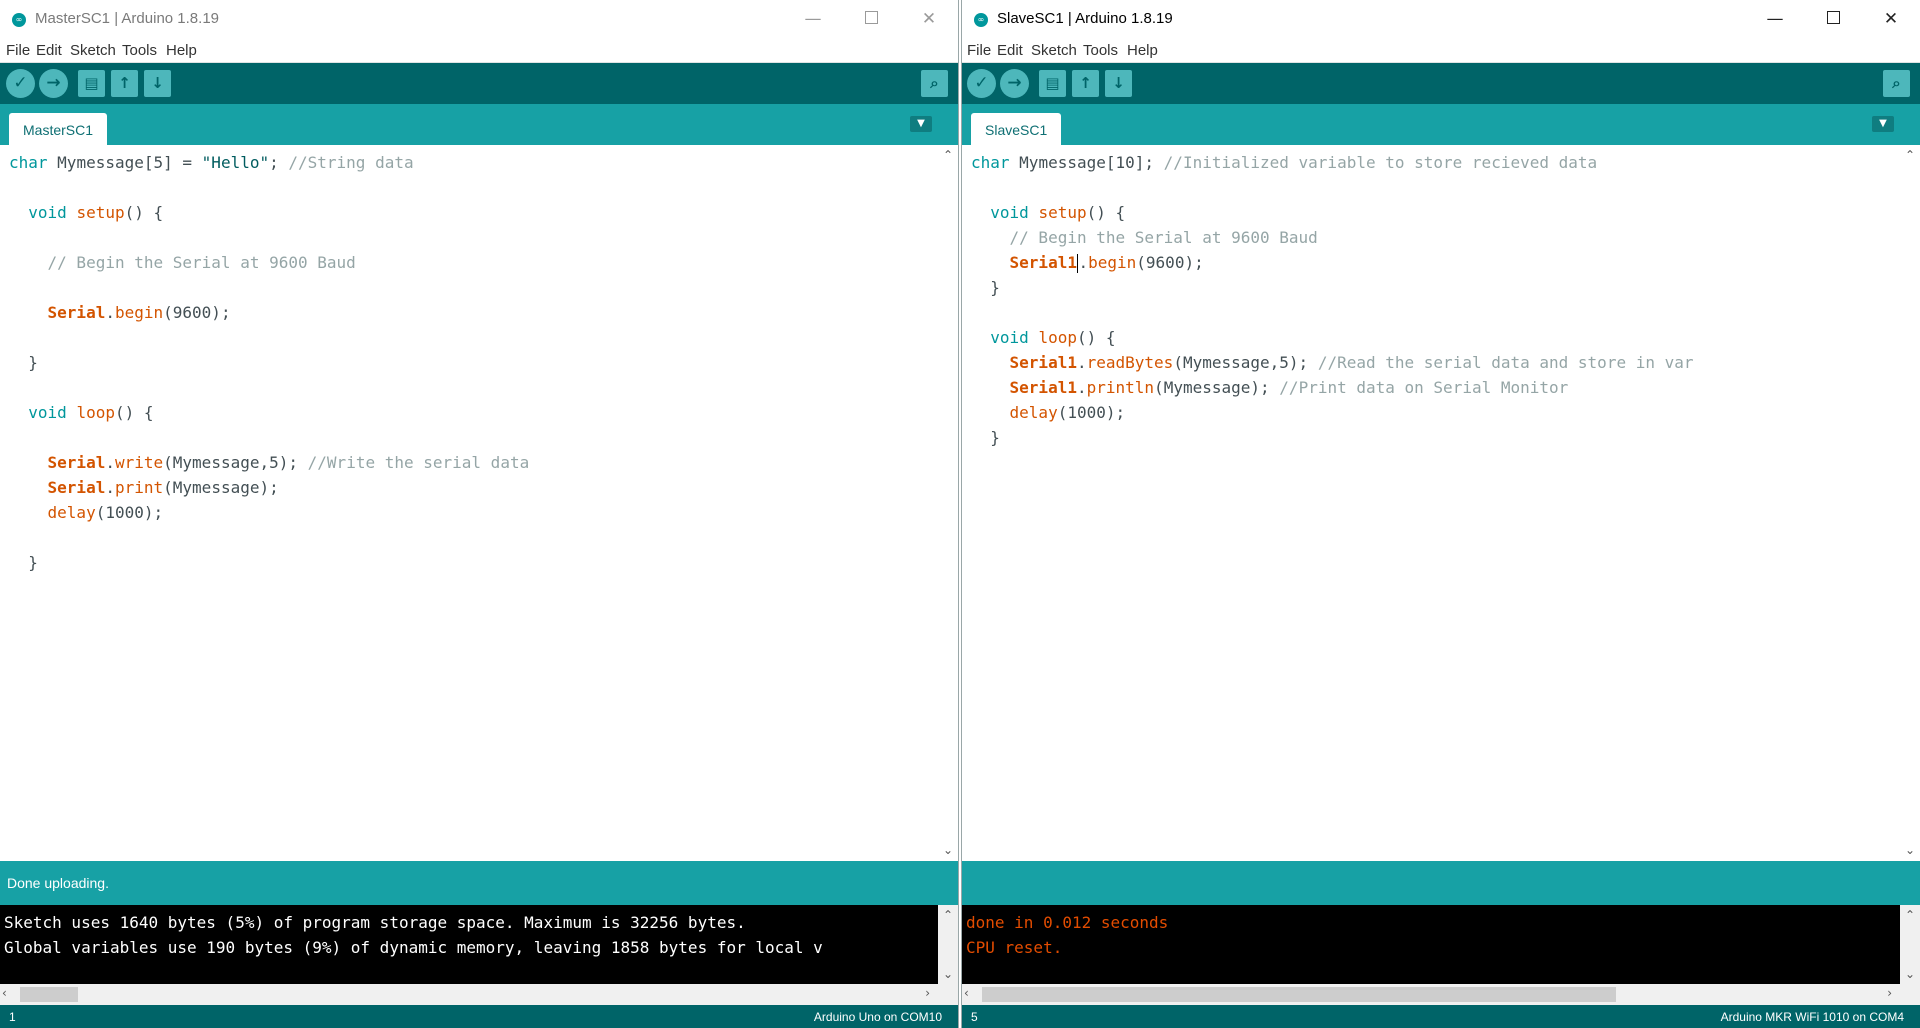  I want to click on code-line: Serial.begin(9600);, so click(471, 312).